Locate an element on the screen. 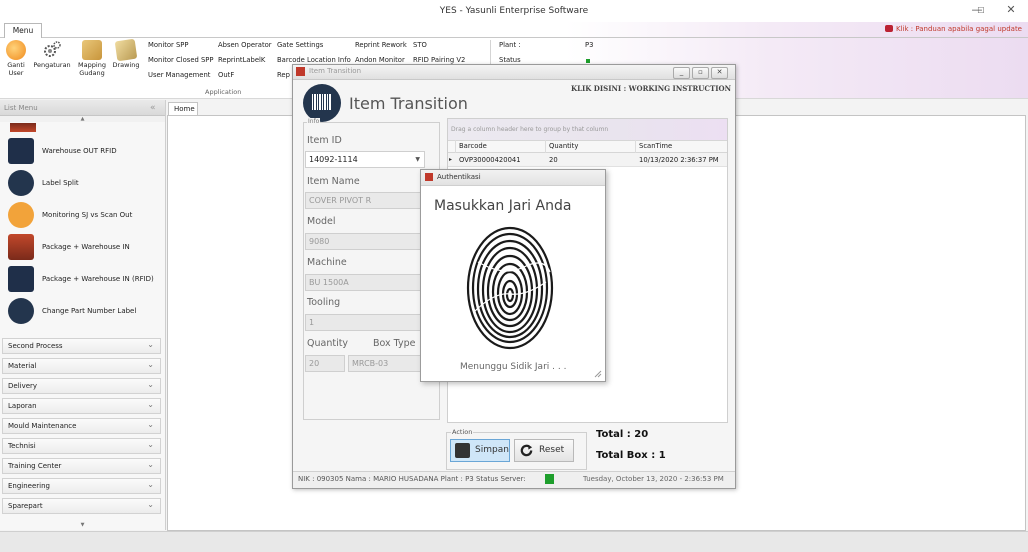 The height and width of the screenshot is (552, 1028). window-maximize-button: ▫ is located at coordinates (700, 73).